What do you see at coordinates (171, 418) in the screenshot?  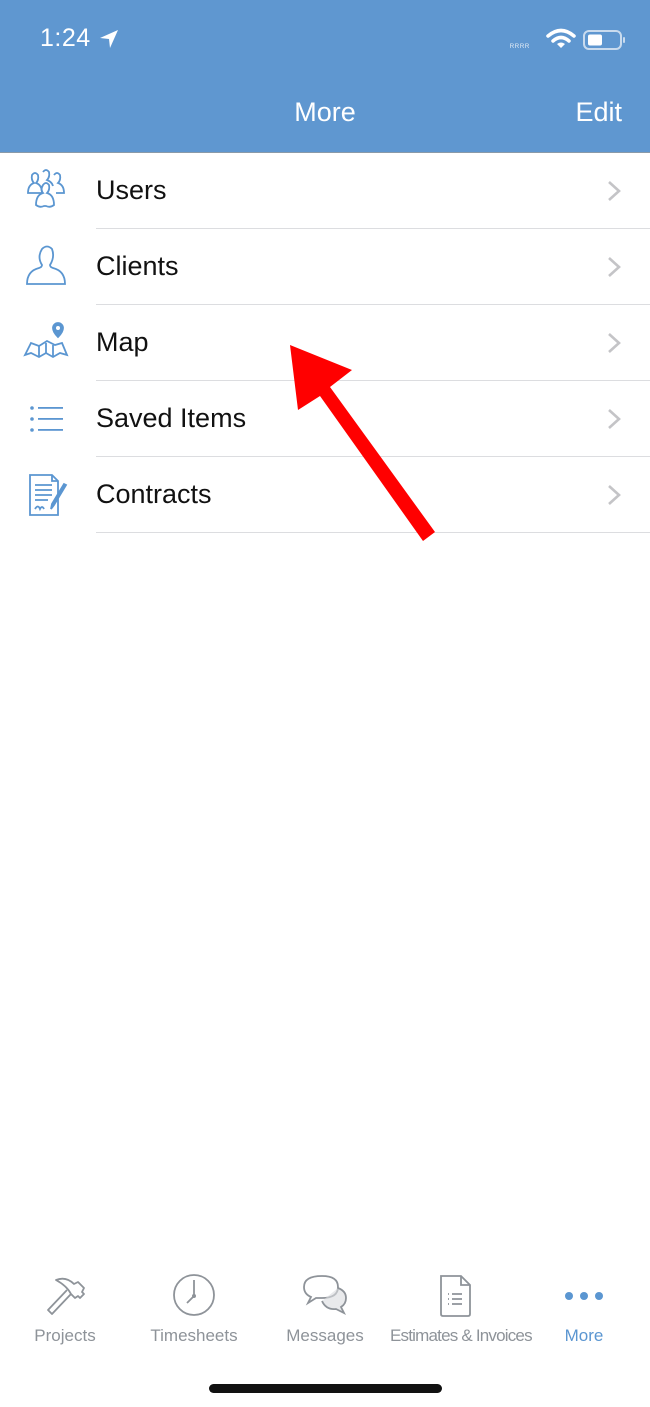 I see `menu-item-label: Saved Items` at bounding box center [171, 418].